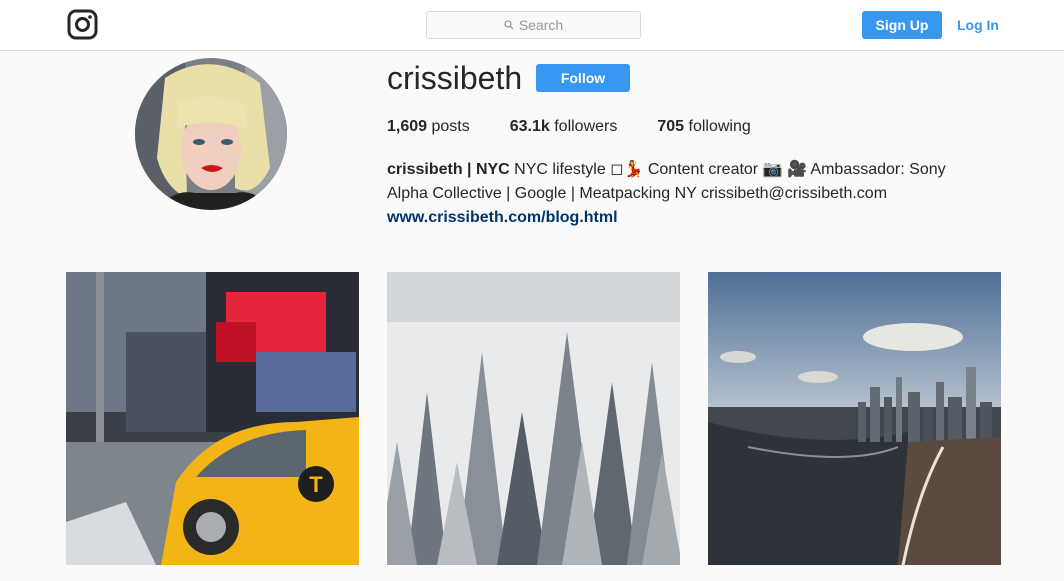 Image resolution: width=1064 pixels, height=581 pixels. What do you see at coordinates (212, 418) in the screenshot?
I see `post-thumbnail-taxi: T` at bounding box center [212, 418].